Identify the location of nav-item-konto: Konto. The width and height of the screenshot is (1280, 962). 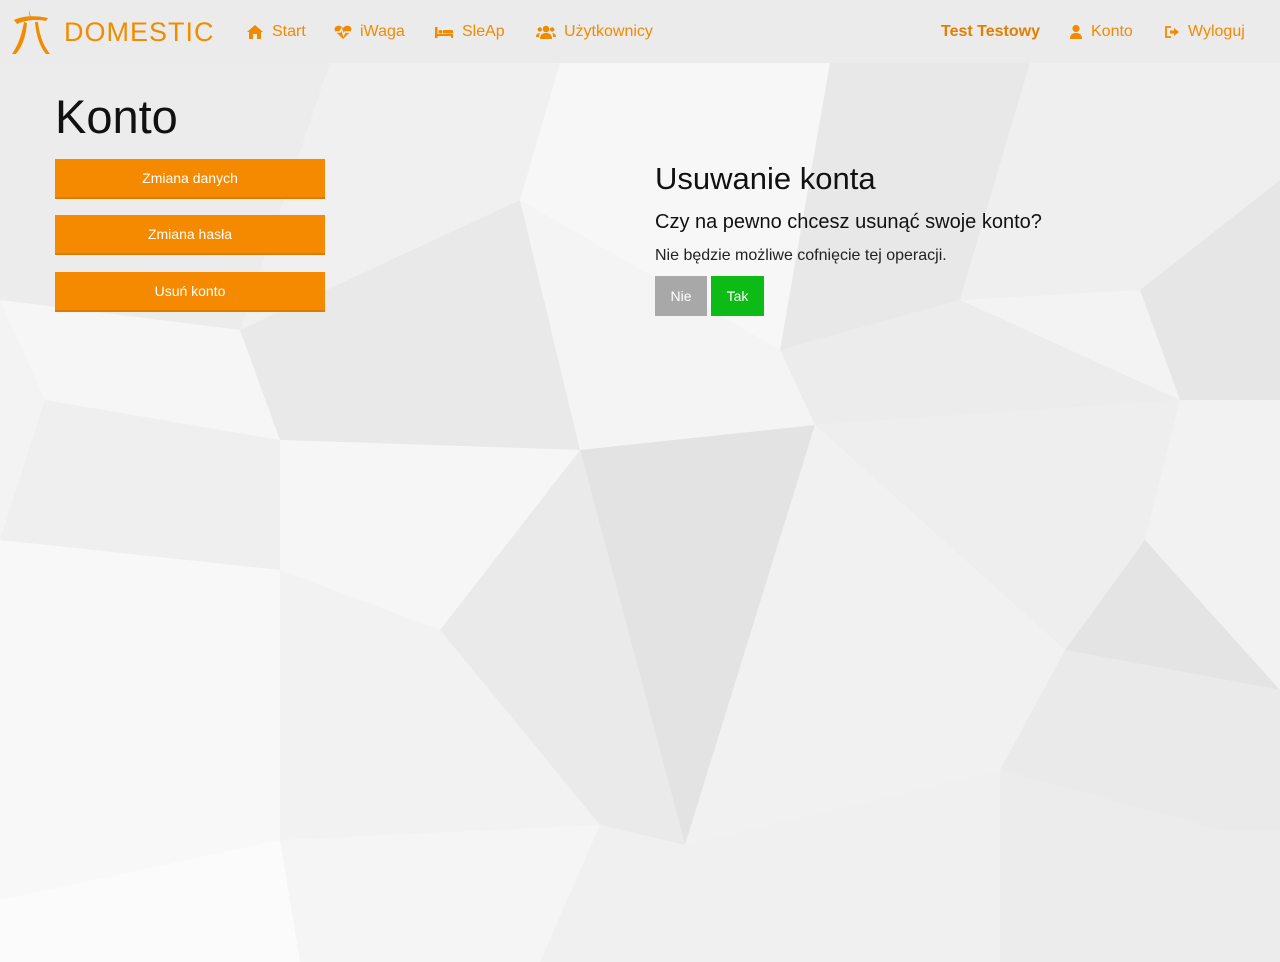
(1101, 31).